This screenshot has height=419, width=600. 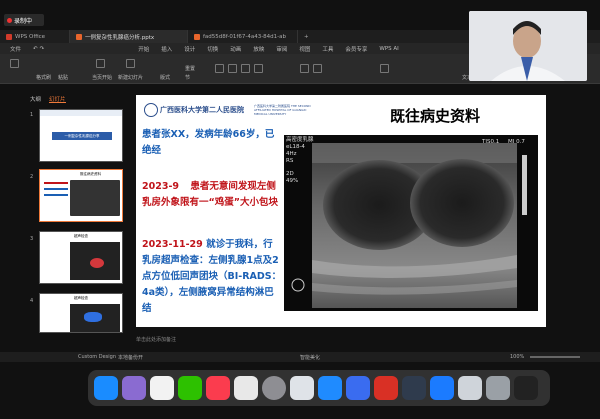 I want to click on menu-slideshow: 放映, so click(x=258, y=49).